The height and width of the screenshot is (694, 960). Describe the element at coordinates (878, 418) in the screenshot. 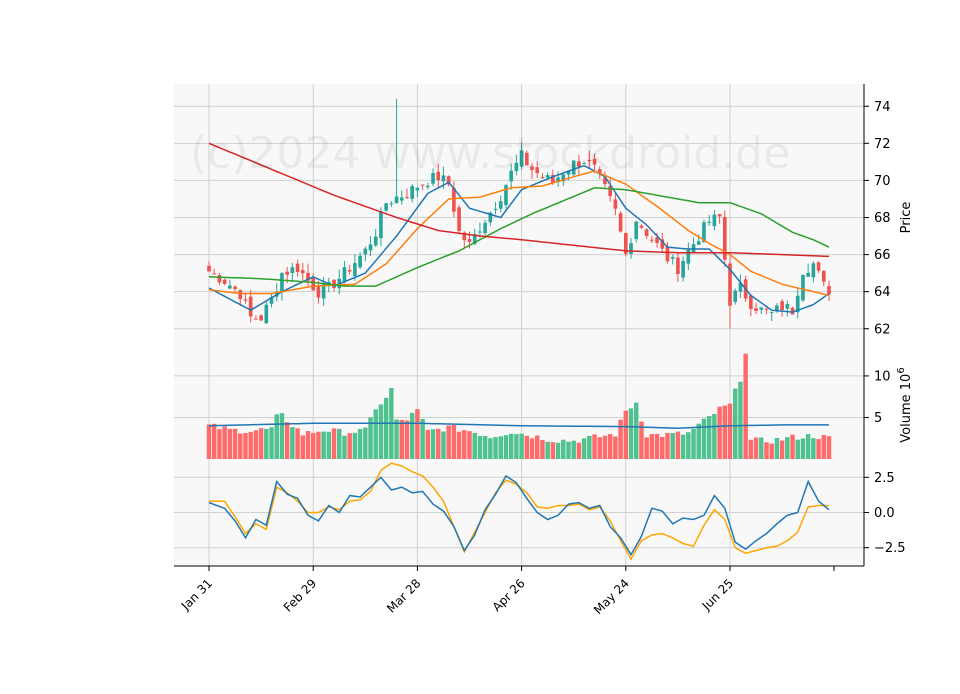

I see `y-tick-label: 5` at that location.